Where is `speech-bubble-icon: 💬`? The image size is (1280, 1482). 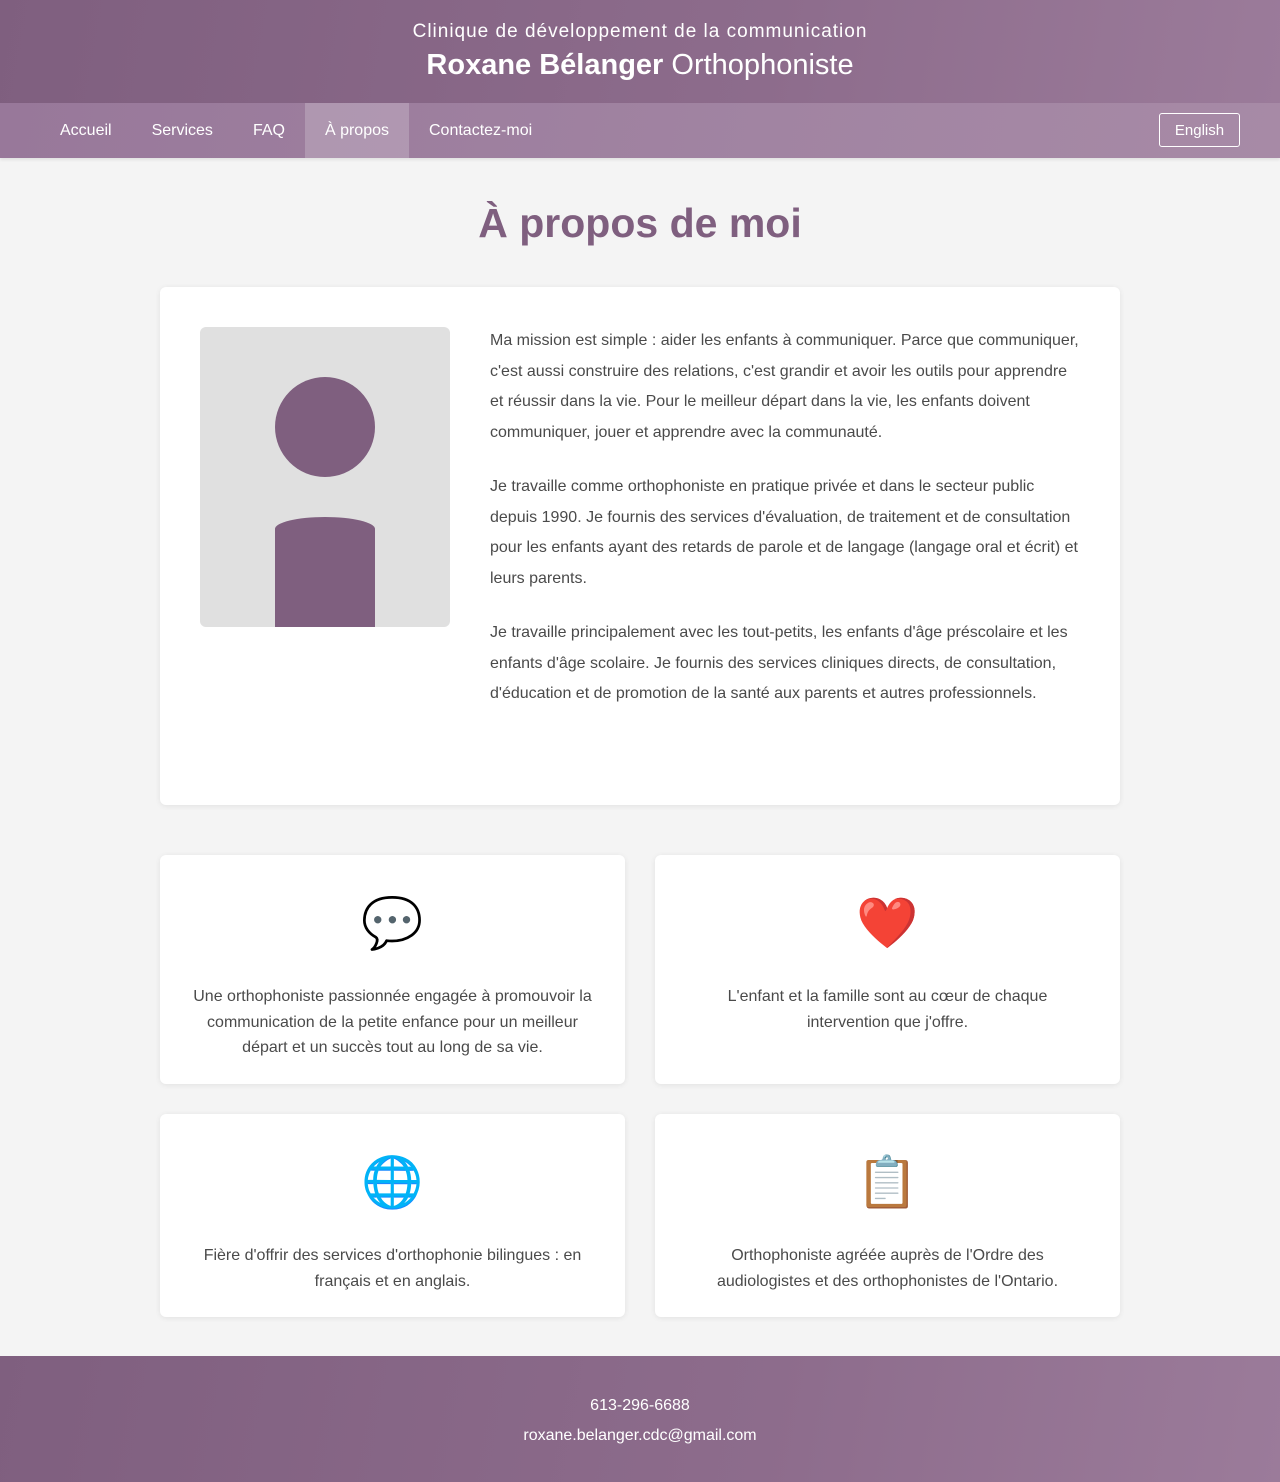
speech-bubble-icon: 💬 is located at coordinates (392, 923).